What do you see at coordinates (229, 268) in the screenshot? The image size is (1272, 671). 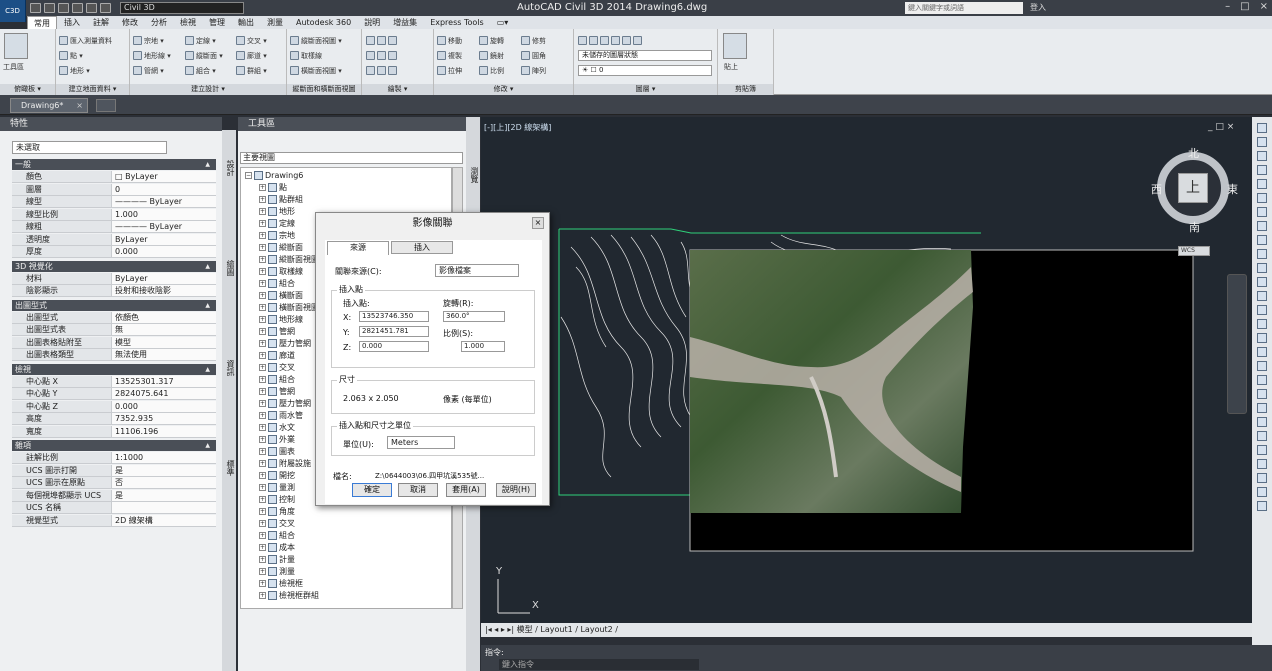 I see `side-tab: 繪圖` at bounding box center [229, 268].